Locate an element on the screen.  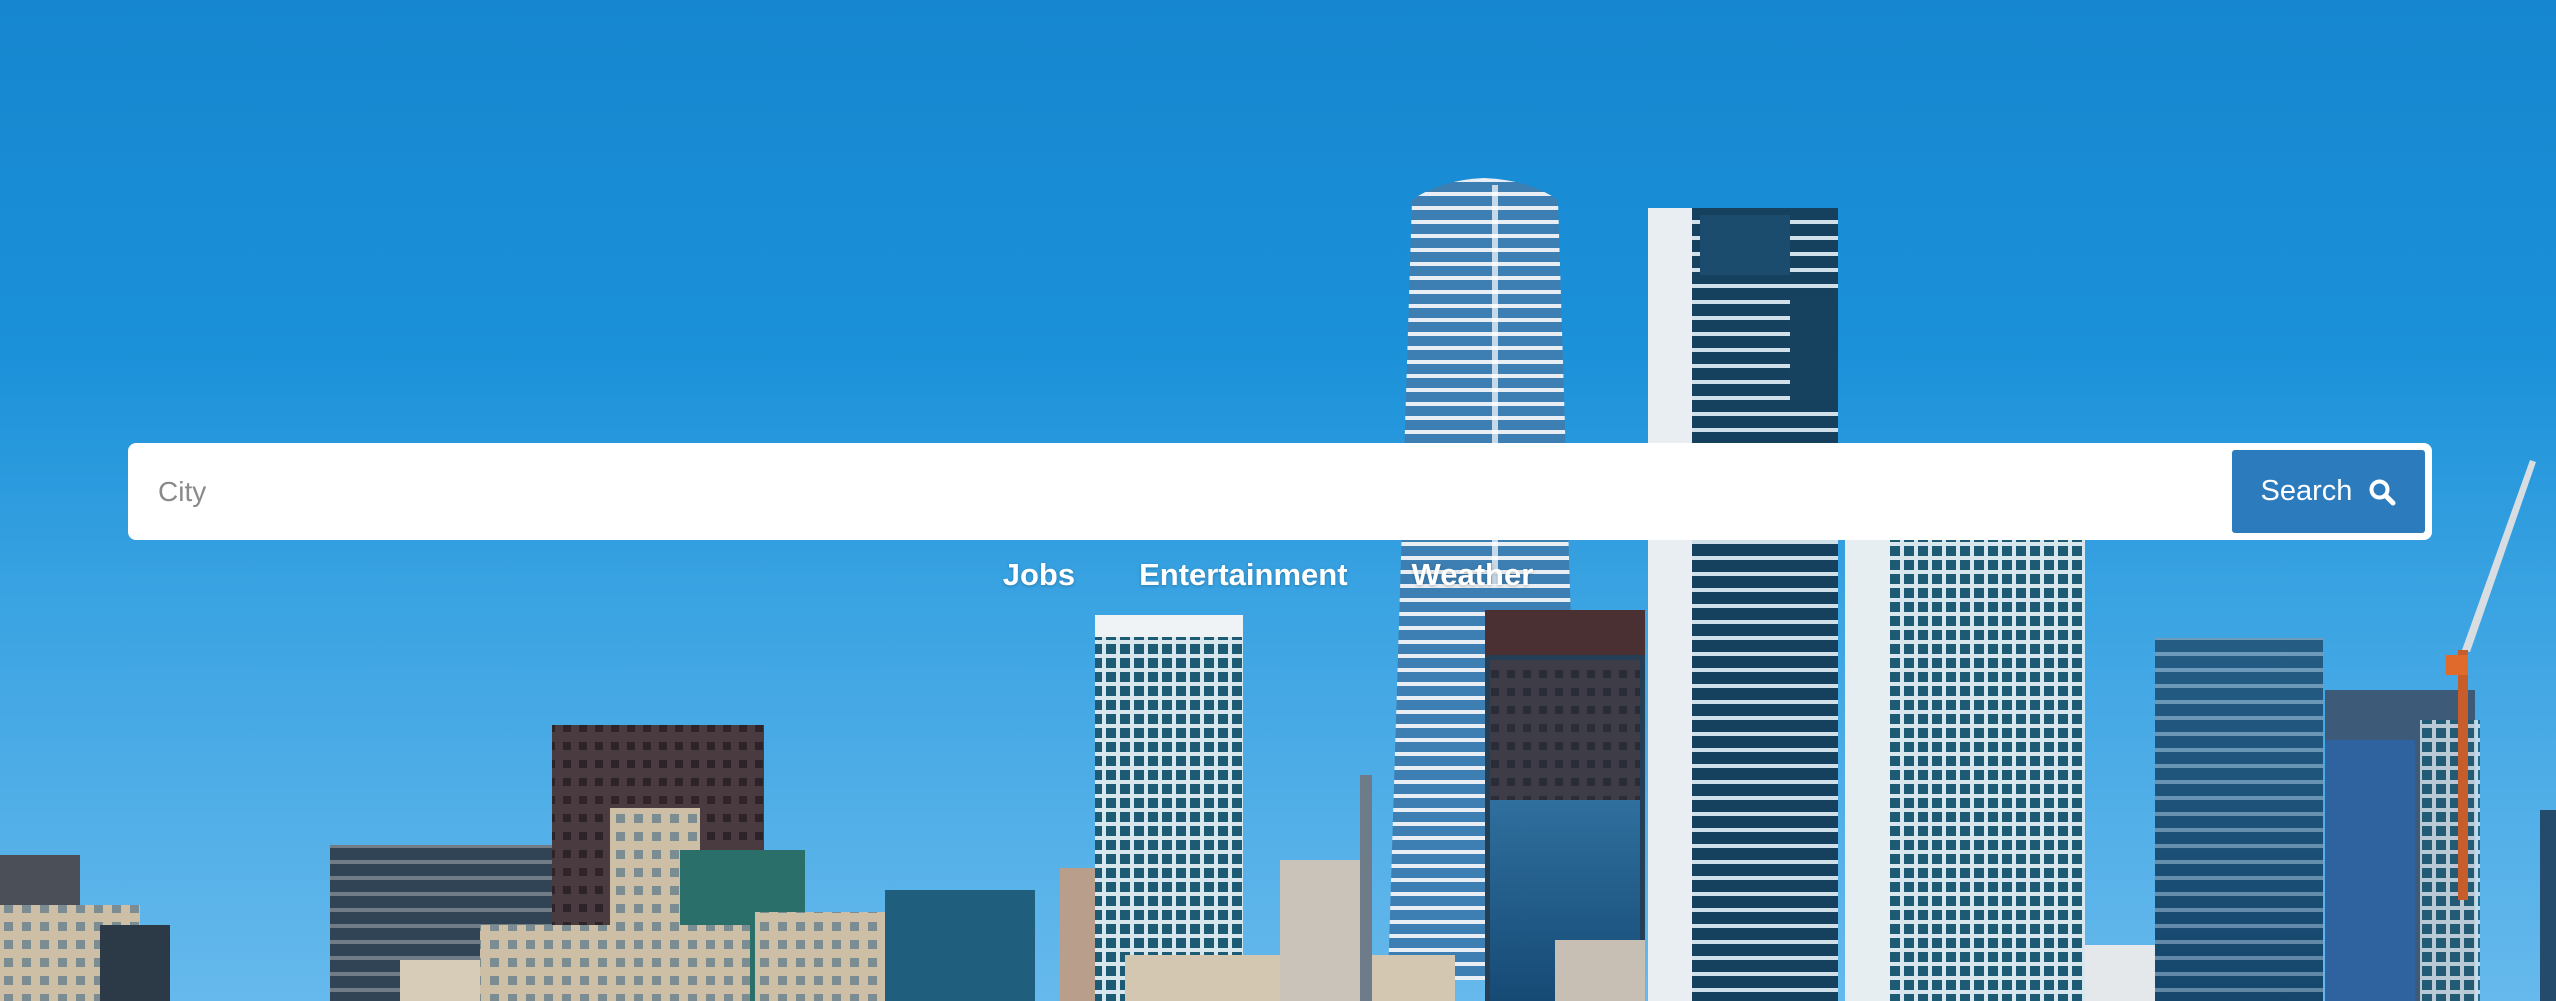
category-nav: Jobs Entertainment Weather is located at coordinates (1278, 575).